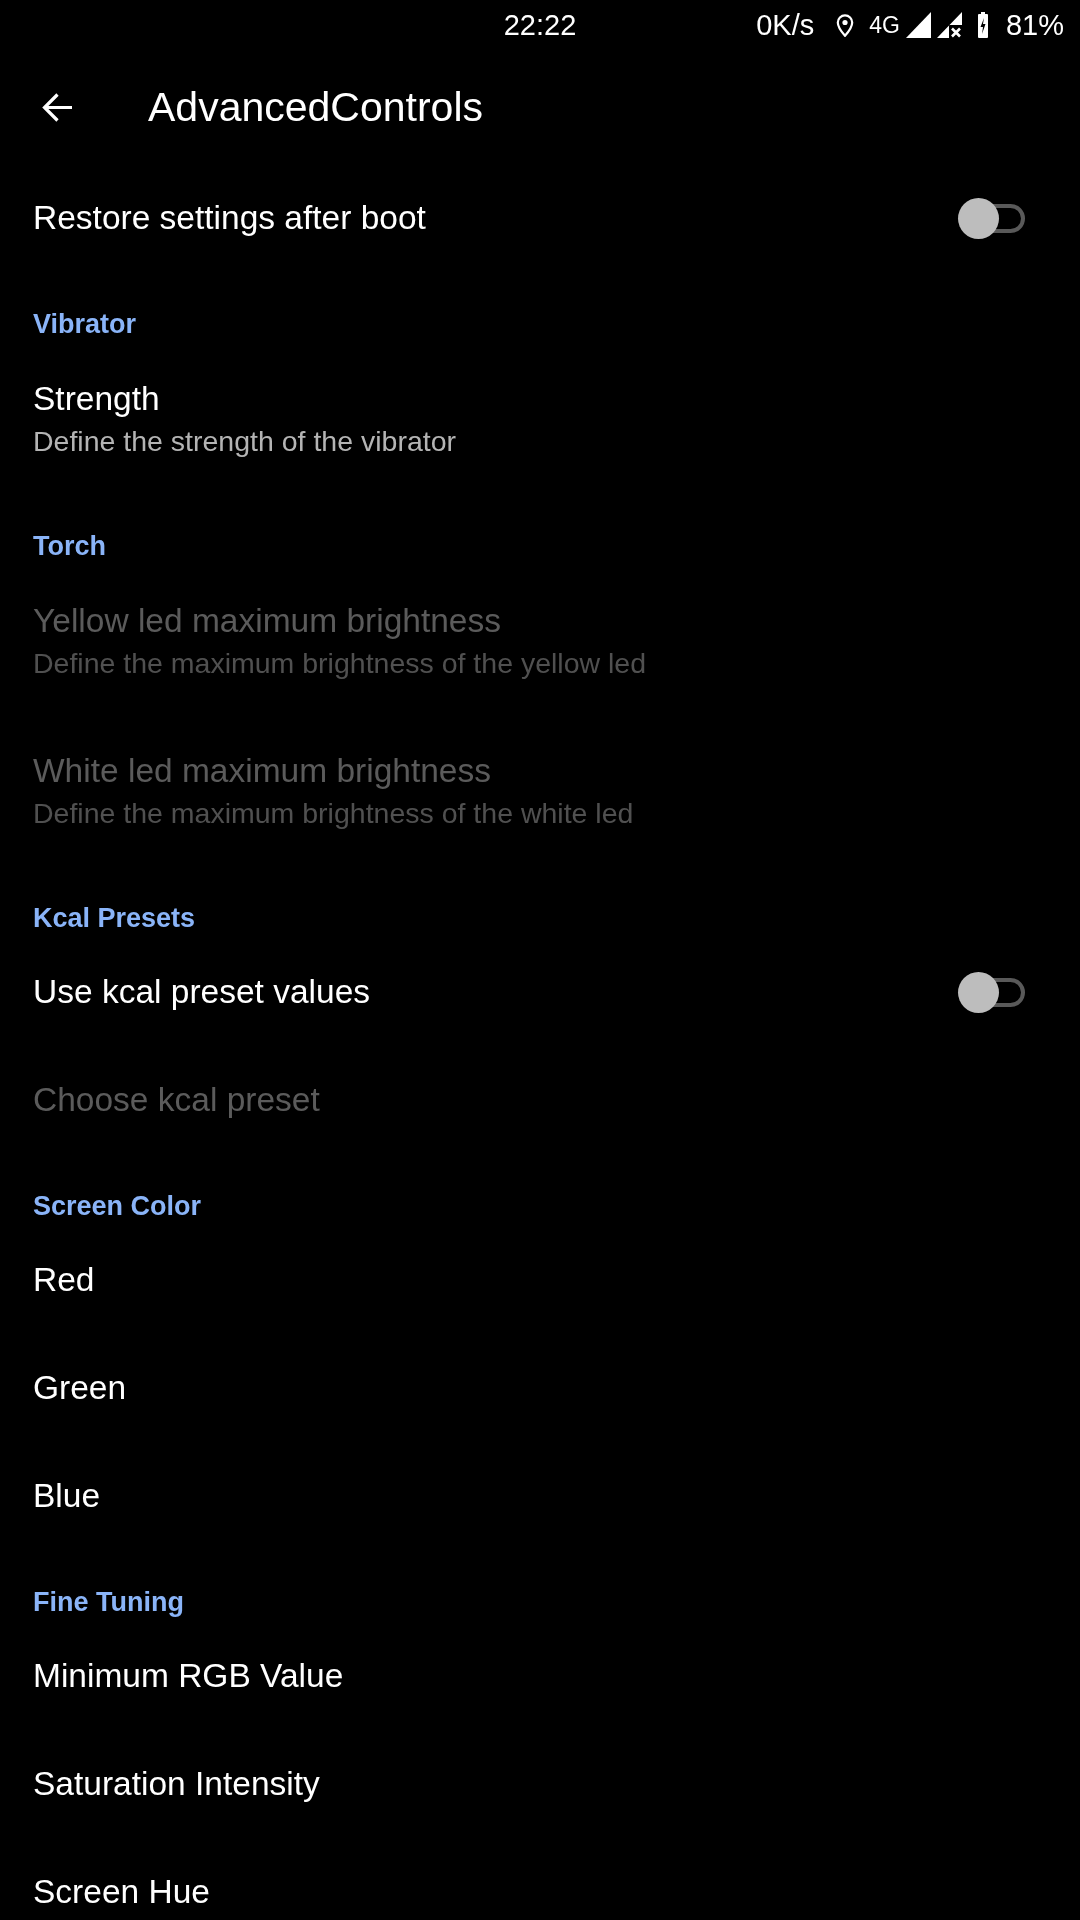 This screenshot has width=1080, height=1920. Describe the element at coordinates (108, 1602) in the screenshot. I see `section-header: Fine Tuning` at that location.